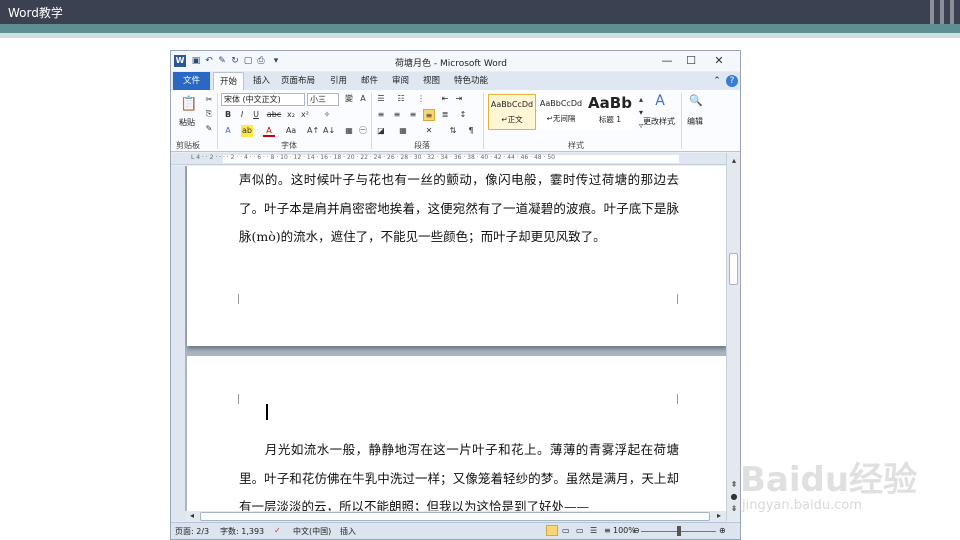 This screenshot has height=540, width=960. Describe the element at coordinates (269, 131) in the screenshot. I see `font-color-icon: A` at that location.